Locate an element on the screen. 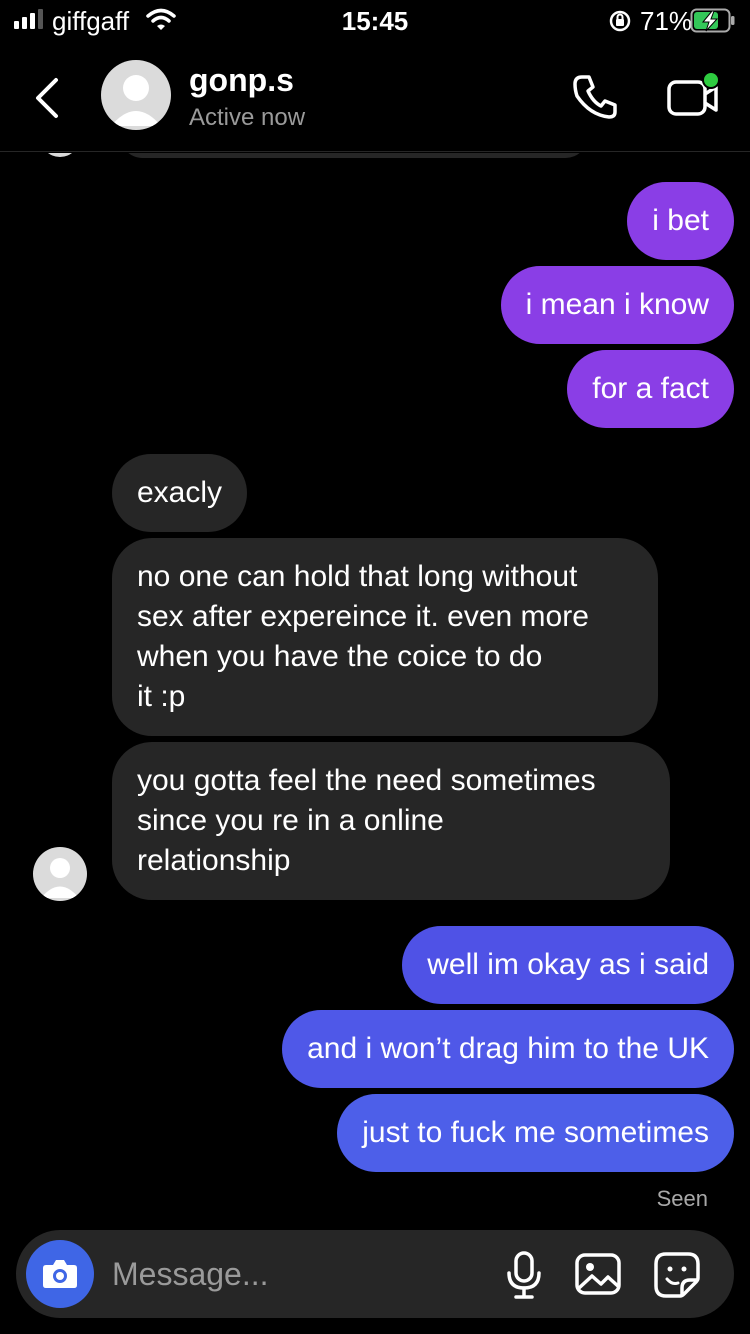  message-line: no one can hold that long without is located at coordinates (357, 576).